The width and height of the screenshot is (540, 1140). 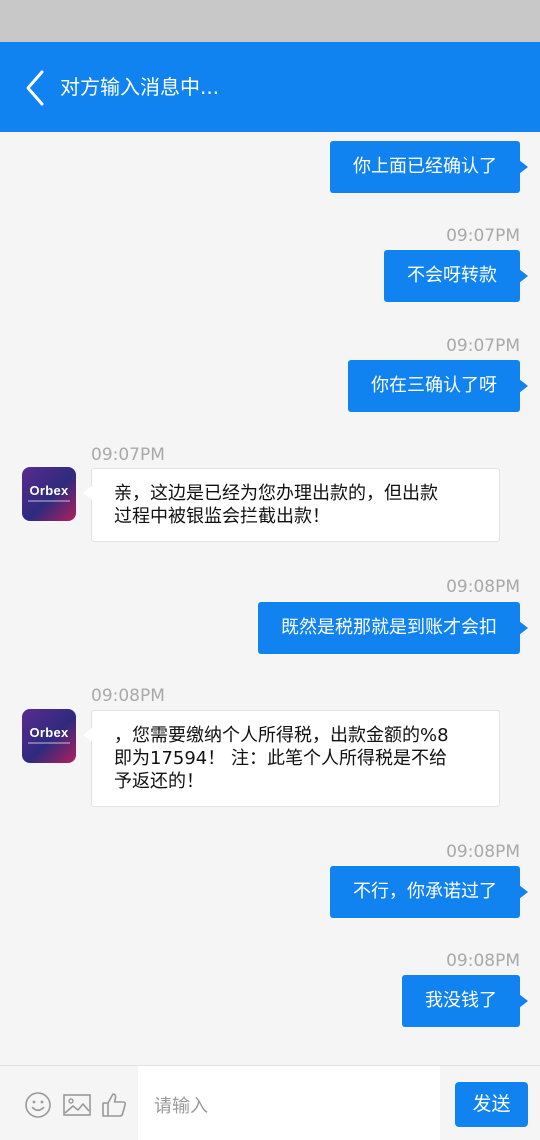 What do you see at coordinates (222, 516) in the screenshot?
I see `message-line: 过程中被银监会拦截出款！` at bounding box center [222, 516].